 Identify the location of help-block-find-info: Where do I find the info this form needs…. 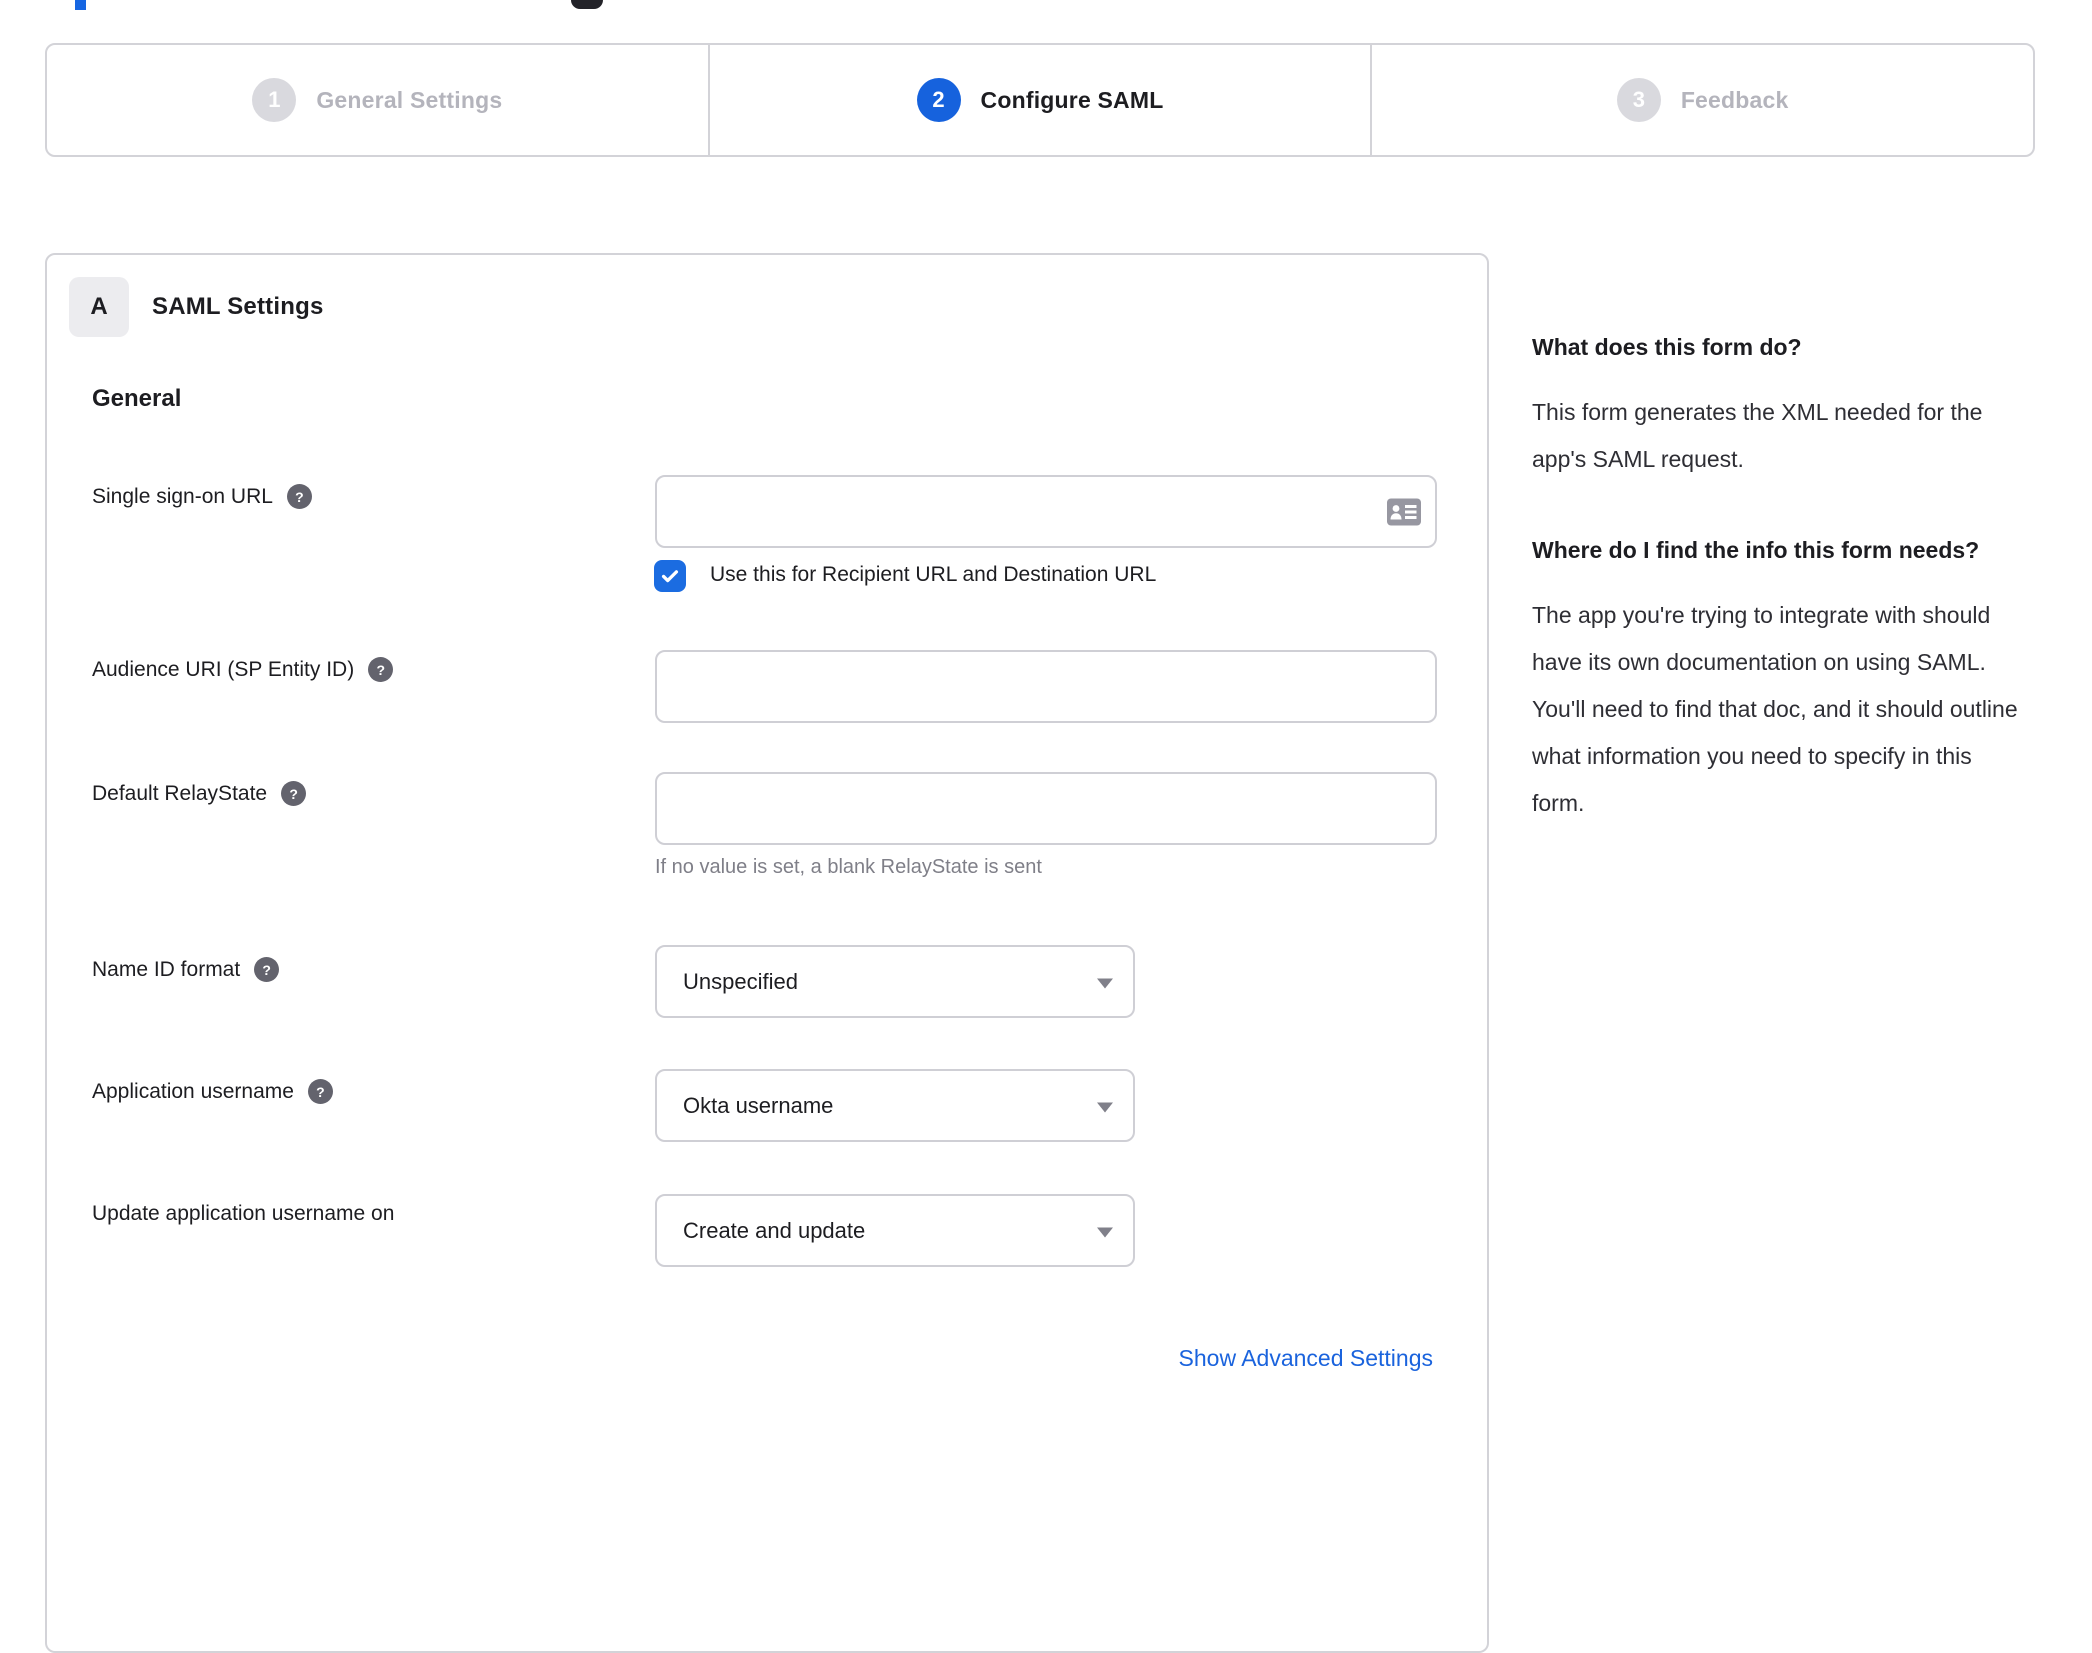
(1778, 678).